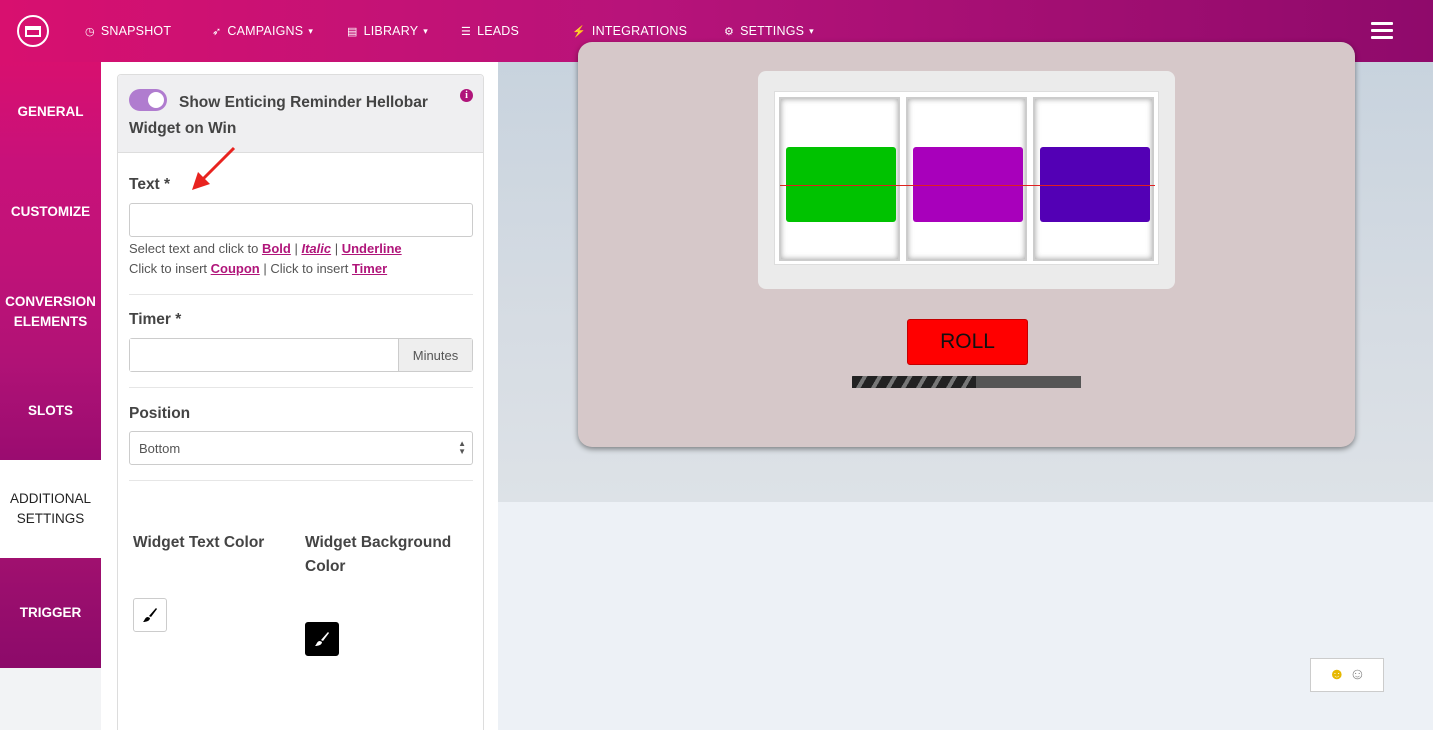 This screenshot has width=1433, height=730. Describe the element at coordinates (265, 31) in the screenshot. I see `nav-campaigns-label: CAMPAIGNS` at that location.